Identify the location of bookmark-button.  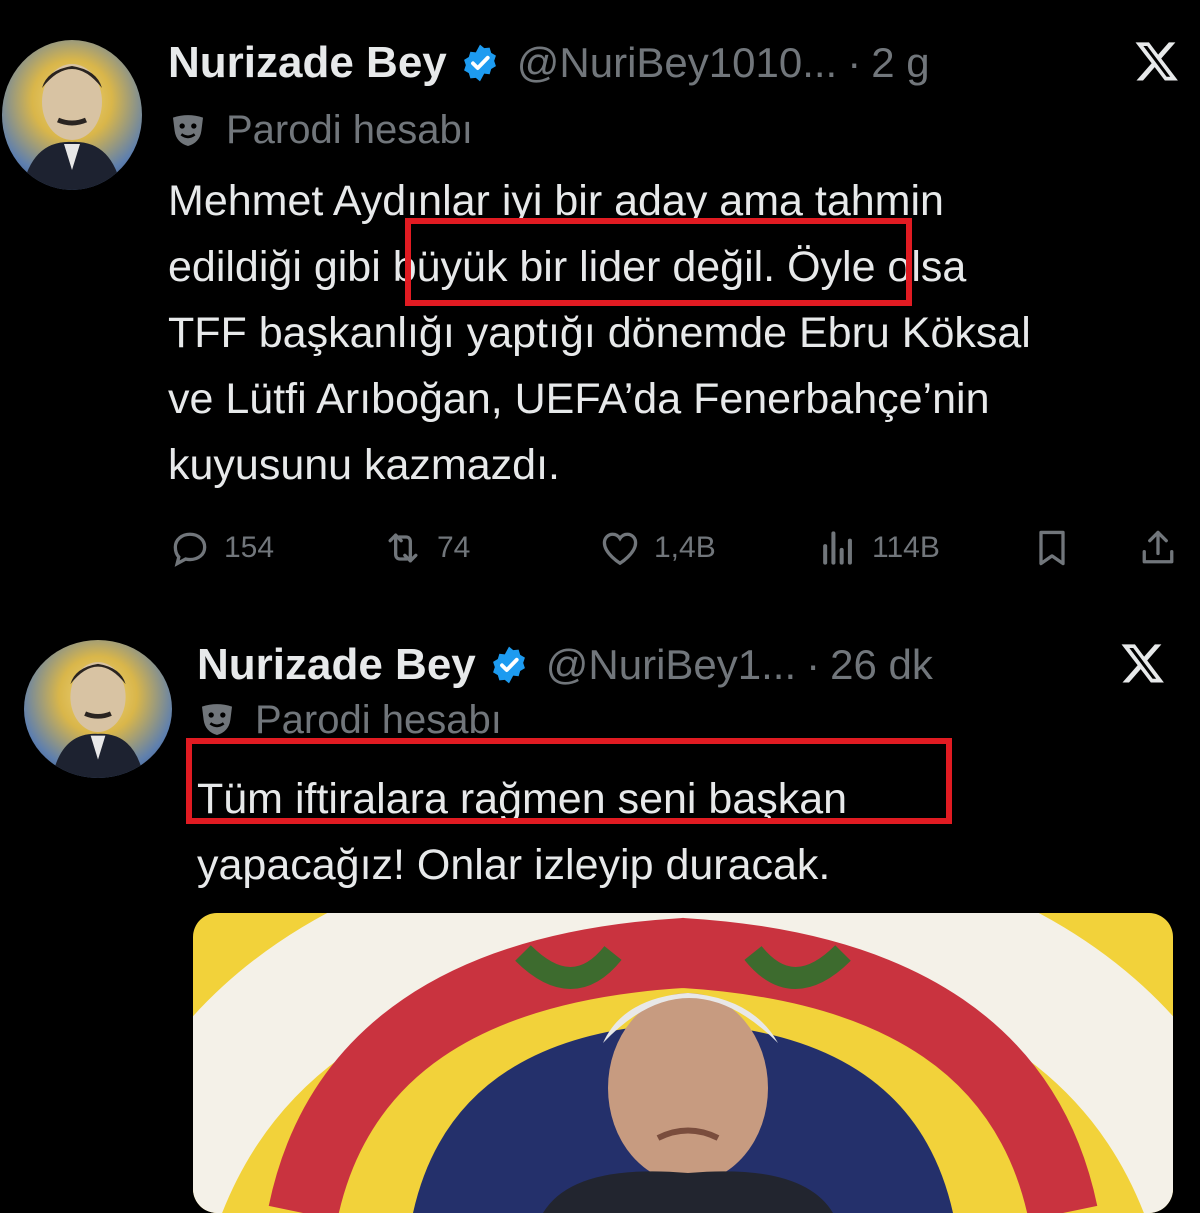
(1058, 548).